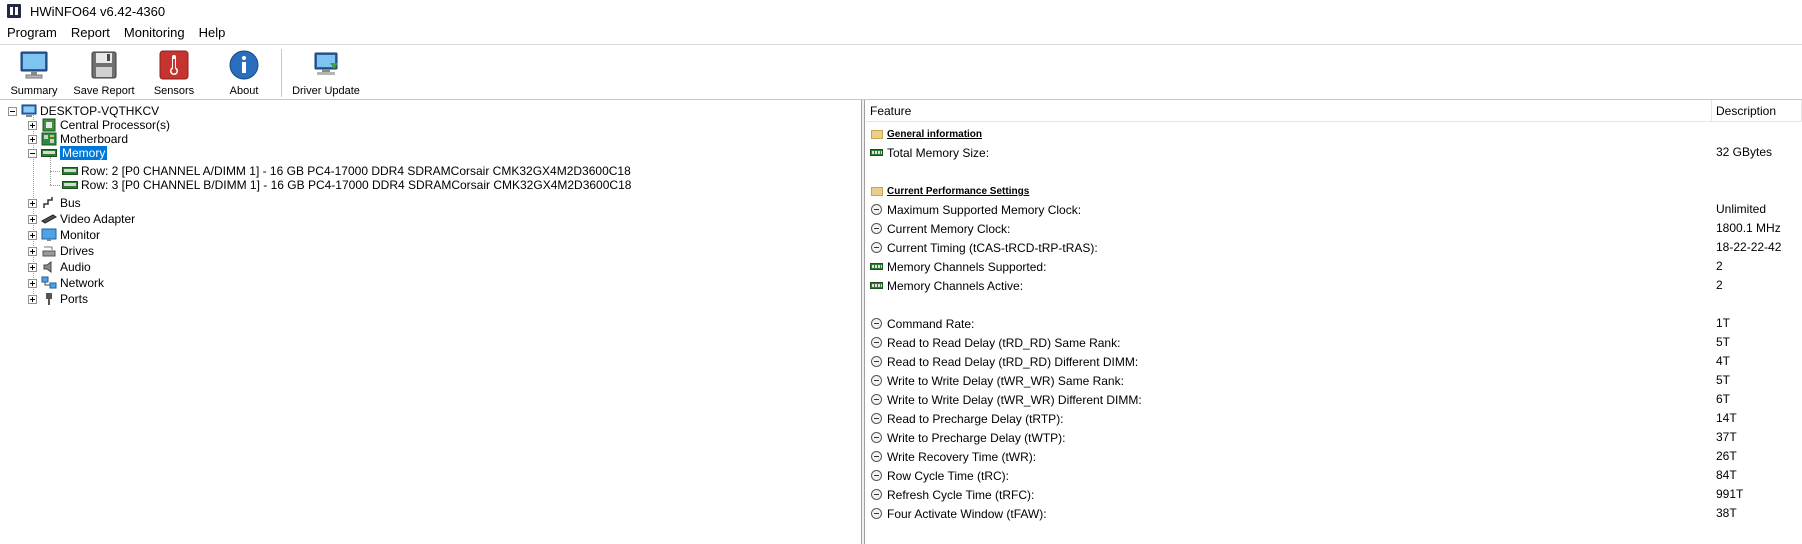 This screenshot has height=544, width=1802. Describe the element at coordinates (1334, 285) in the screenshot. I see `table-row: Memory Channels Active: 2` at that location.